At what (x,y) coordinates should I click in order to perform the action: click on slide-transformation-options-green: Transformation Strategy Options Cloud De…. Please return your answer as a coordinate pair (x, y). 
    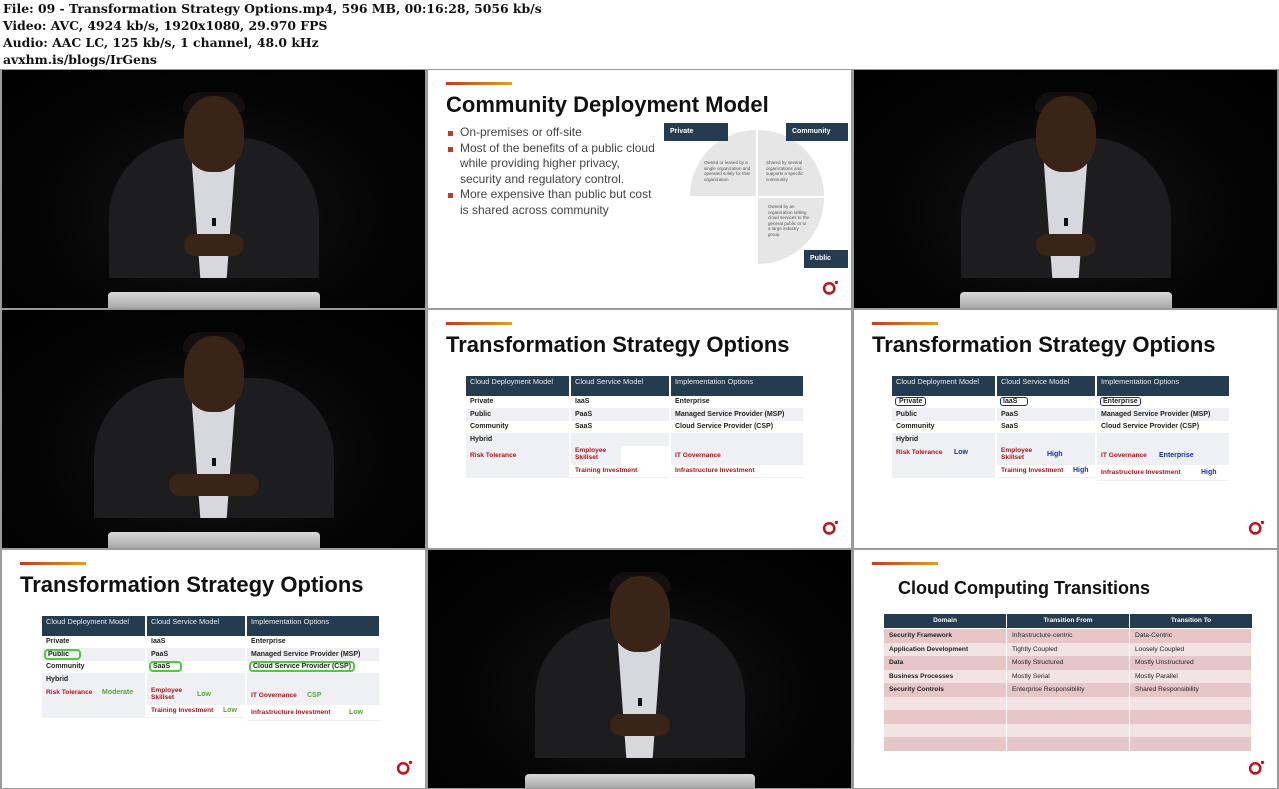
    Looking at the image, I should click on (213, 669).